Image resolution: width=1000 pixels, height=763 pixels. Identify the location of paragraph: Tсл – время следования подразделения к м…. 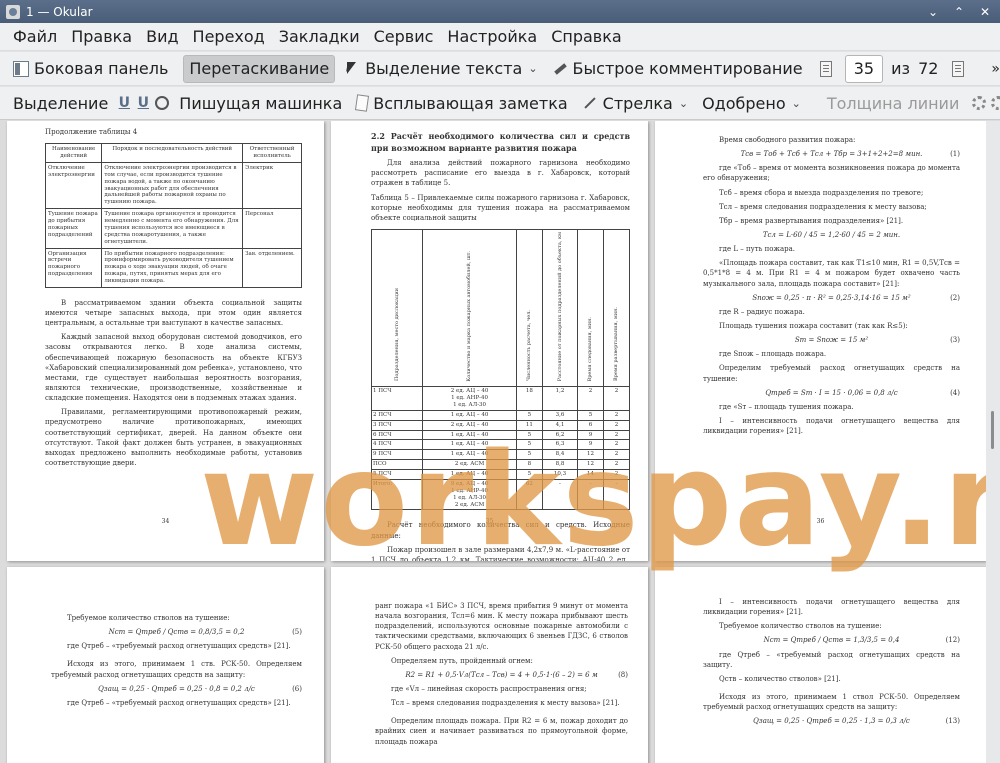
(823, 206).